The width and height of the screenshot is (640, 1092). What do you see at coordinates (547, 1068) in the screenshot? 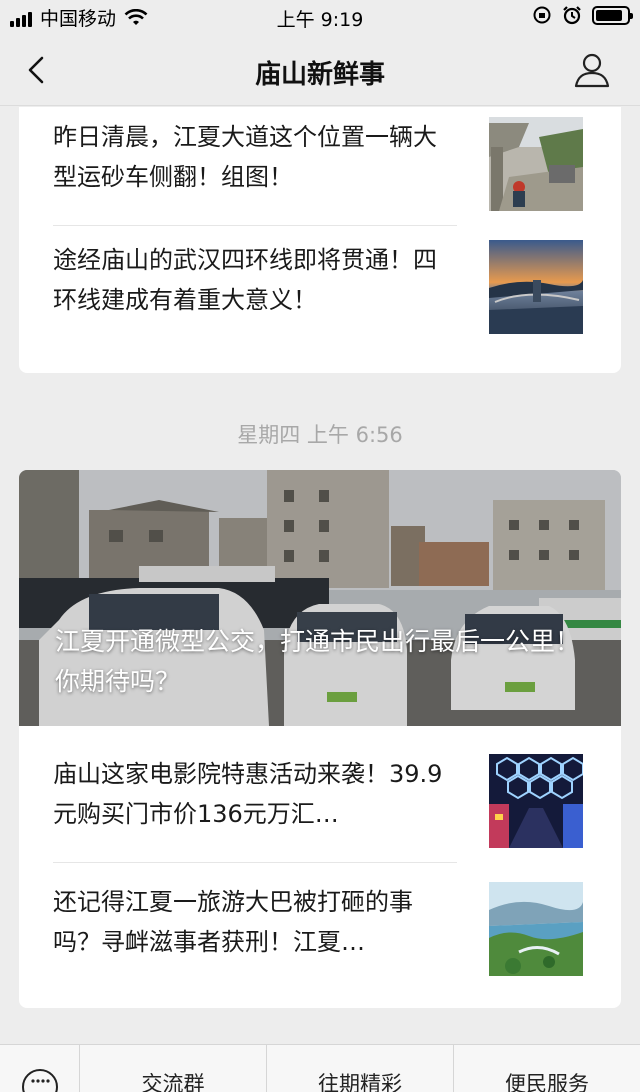
I see `menu-item-services: 便民服务` at bounding box center [547, 1068].